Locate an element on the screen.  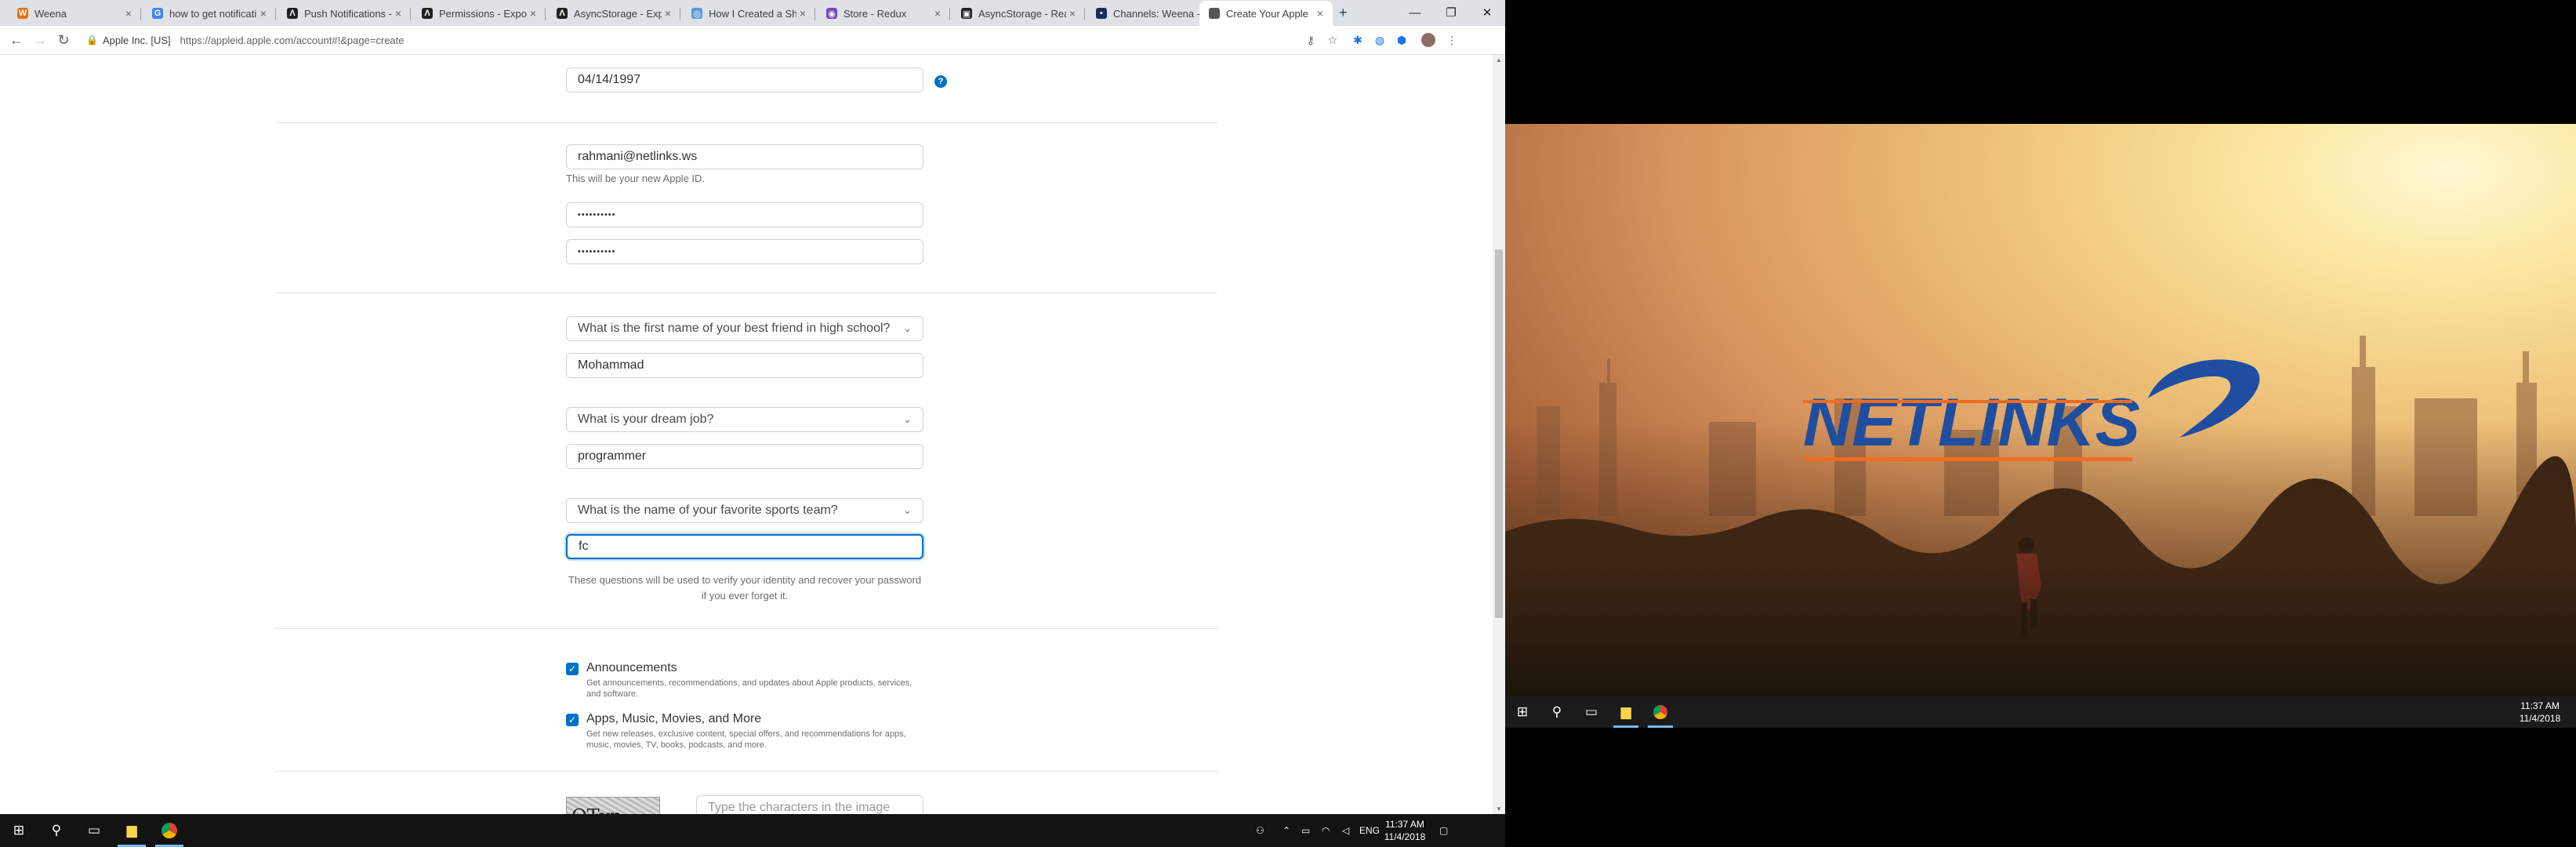
secondary-taskbar-clock: 11:37 AM 11/4/2018 is located at coordinates (2540, 712).